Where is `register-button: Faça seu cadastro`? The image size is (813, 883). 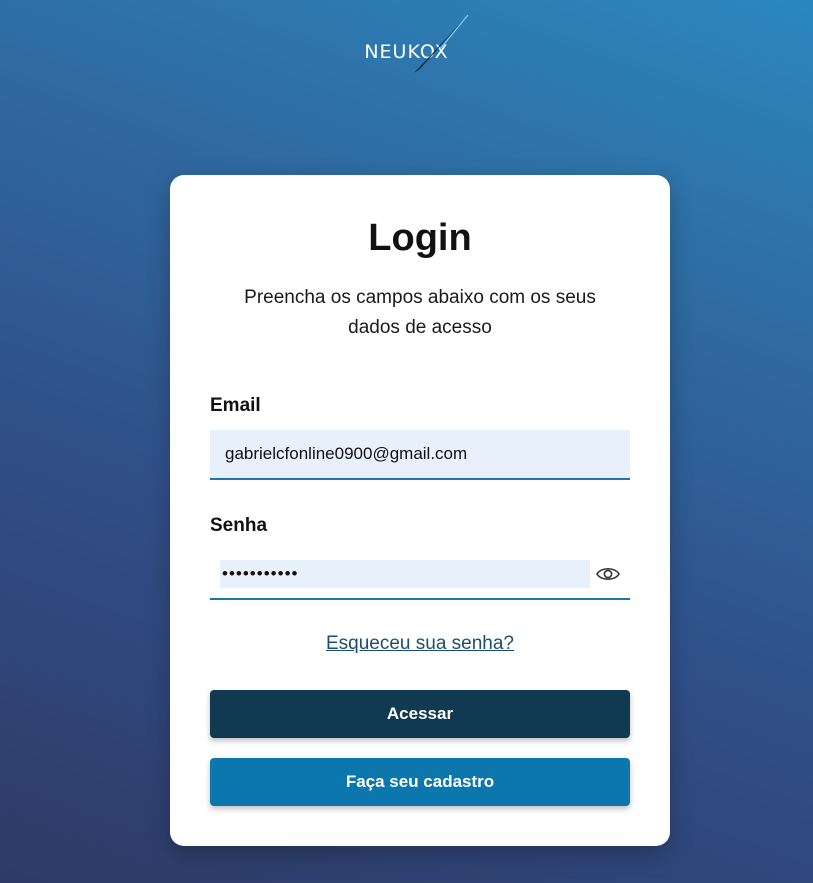
register-button: Faça seu cadastro is located at coordinates (420, 782).